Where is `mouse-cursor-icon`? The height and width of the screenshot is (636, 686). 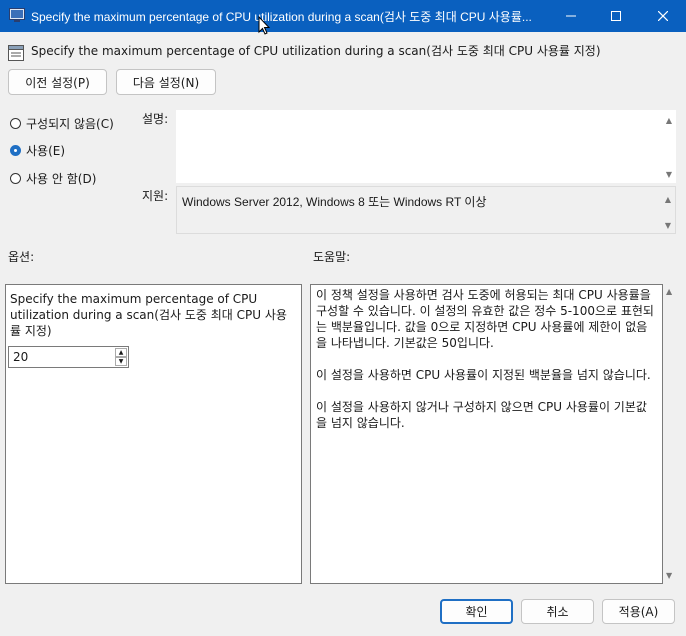 mouse-cursor-icon is located at coordinates (264, 25).